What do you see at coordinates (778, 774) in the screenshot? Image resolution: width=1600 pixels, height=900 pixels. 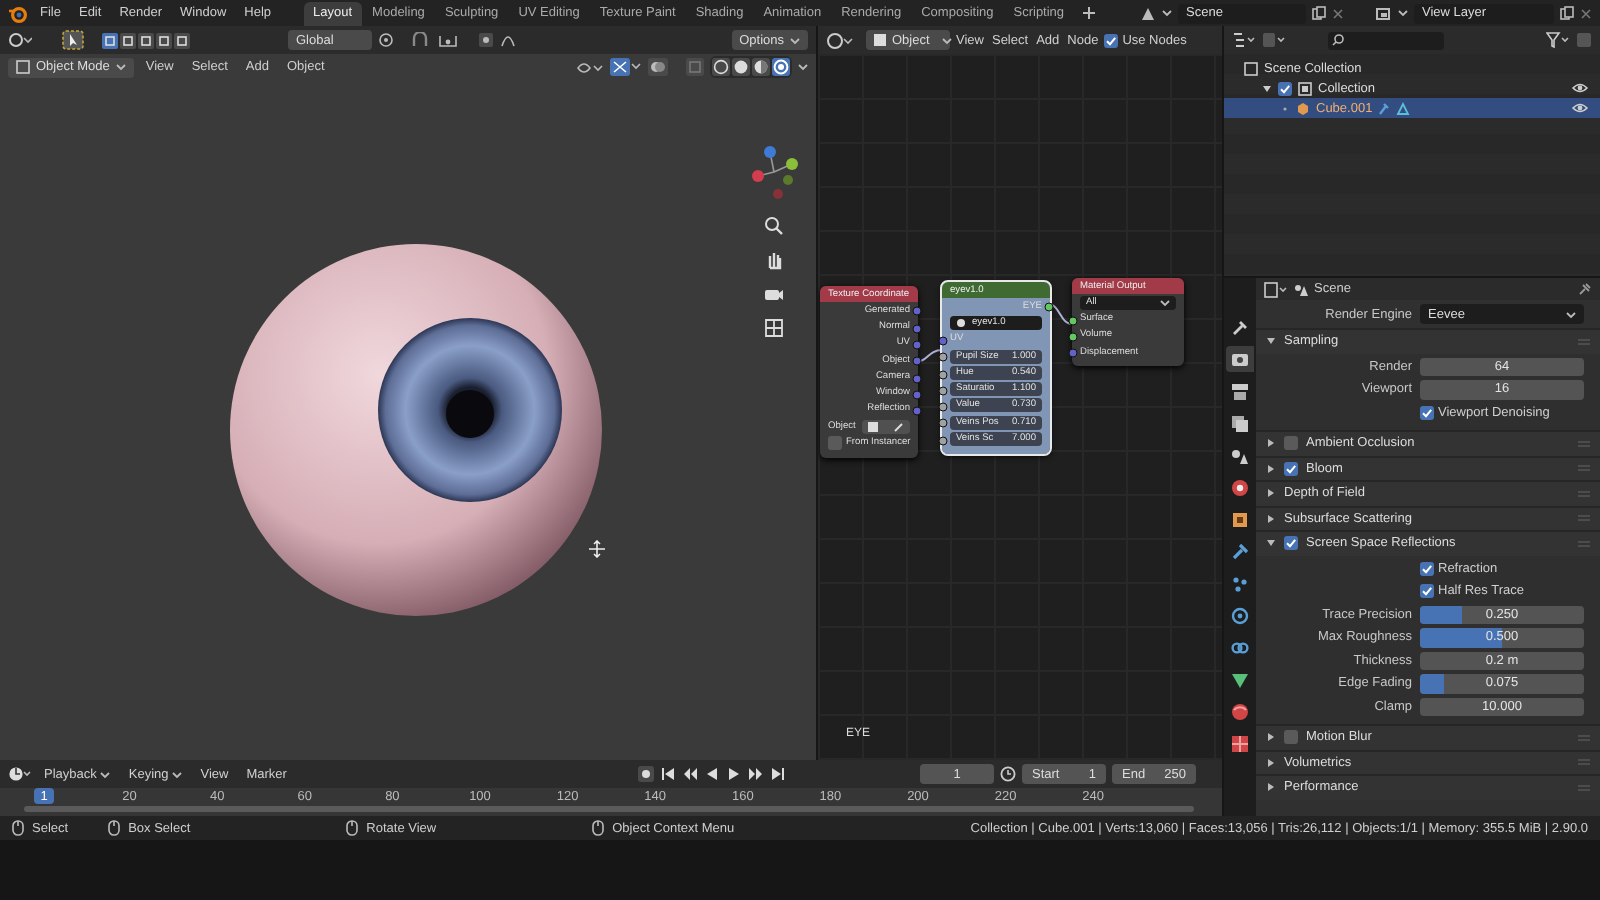 I see `jump-to-end-icon` at bounding box center [778, 774].